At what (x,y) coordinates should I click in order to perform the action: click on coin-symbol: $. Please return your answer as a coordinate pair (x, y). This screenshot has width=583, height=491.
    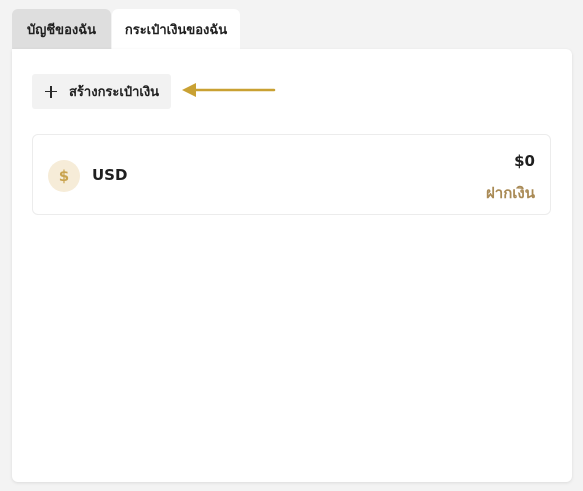
    Looking at the image, I should click on (64, 176).